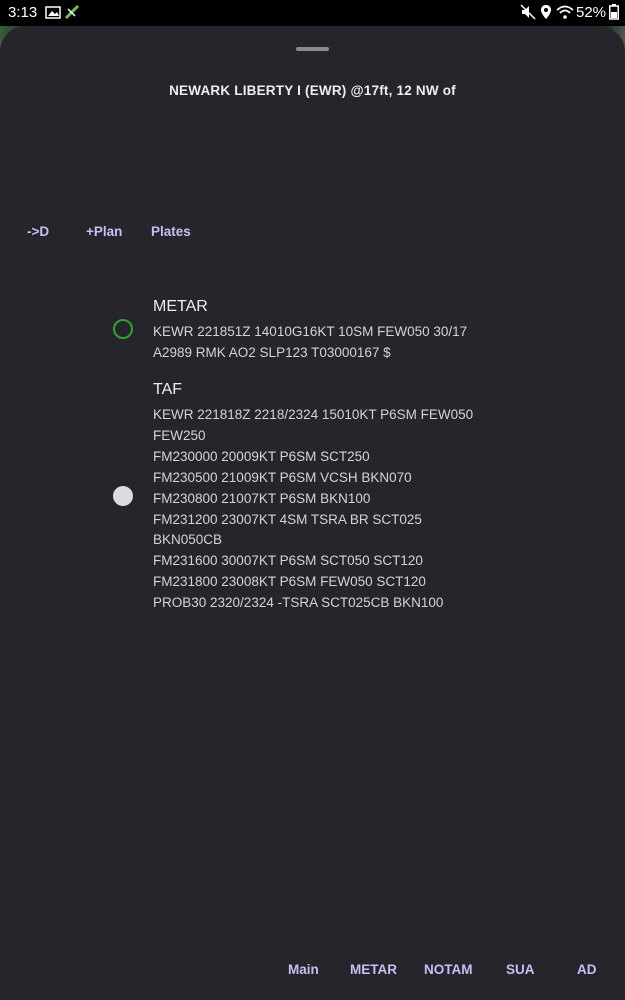 This screenshot has width=625, height=1000. I want to click on taf-line: FEW250, so click(179, 435).